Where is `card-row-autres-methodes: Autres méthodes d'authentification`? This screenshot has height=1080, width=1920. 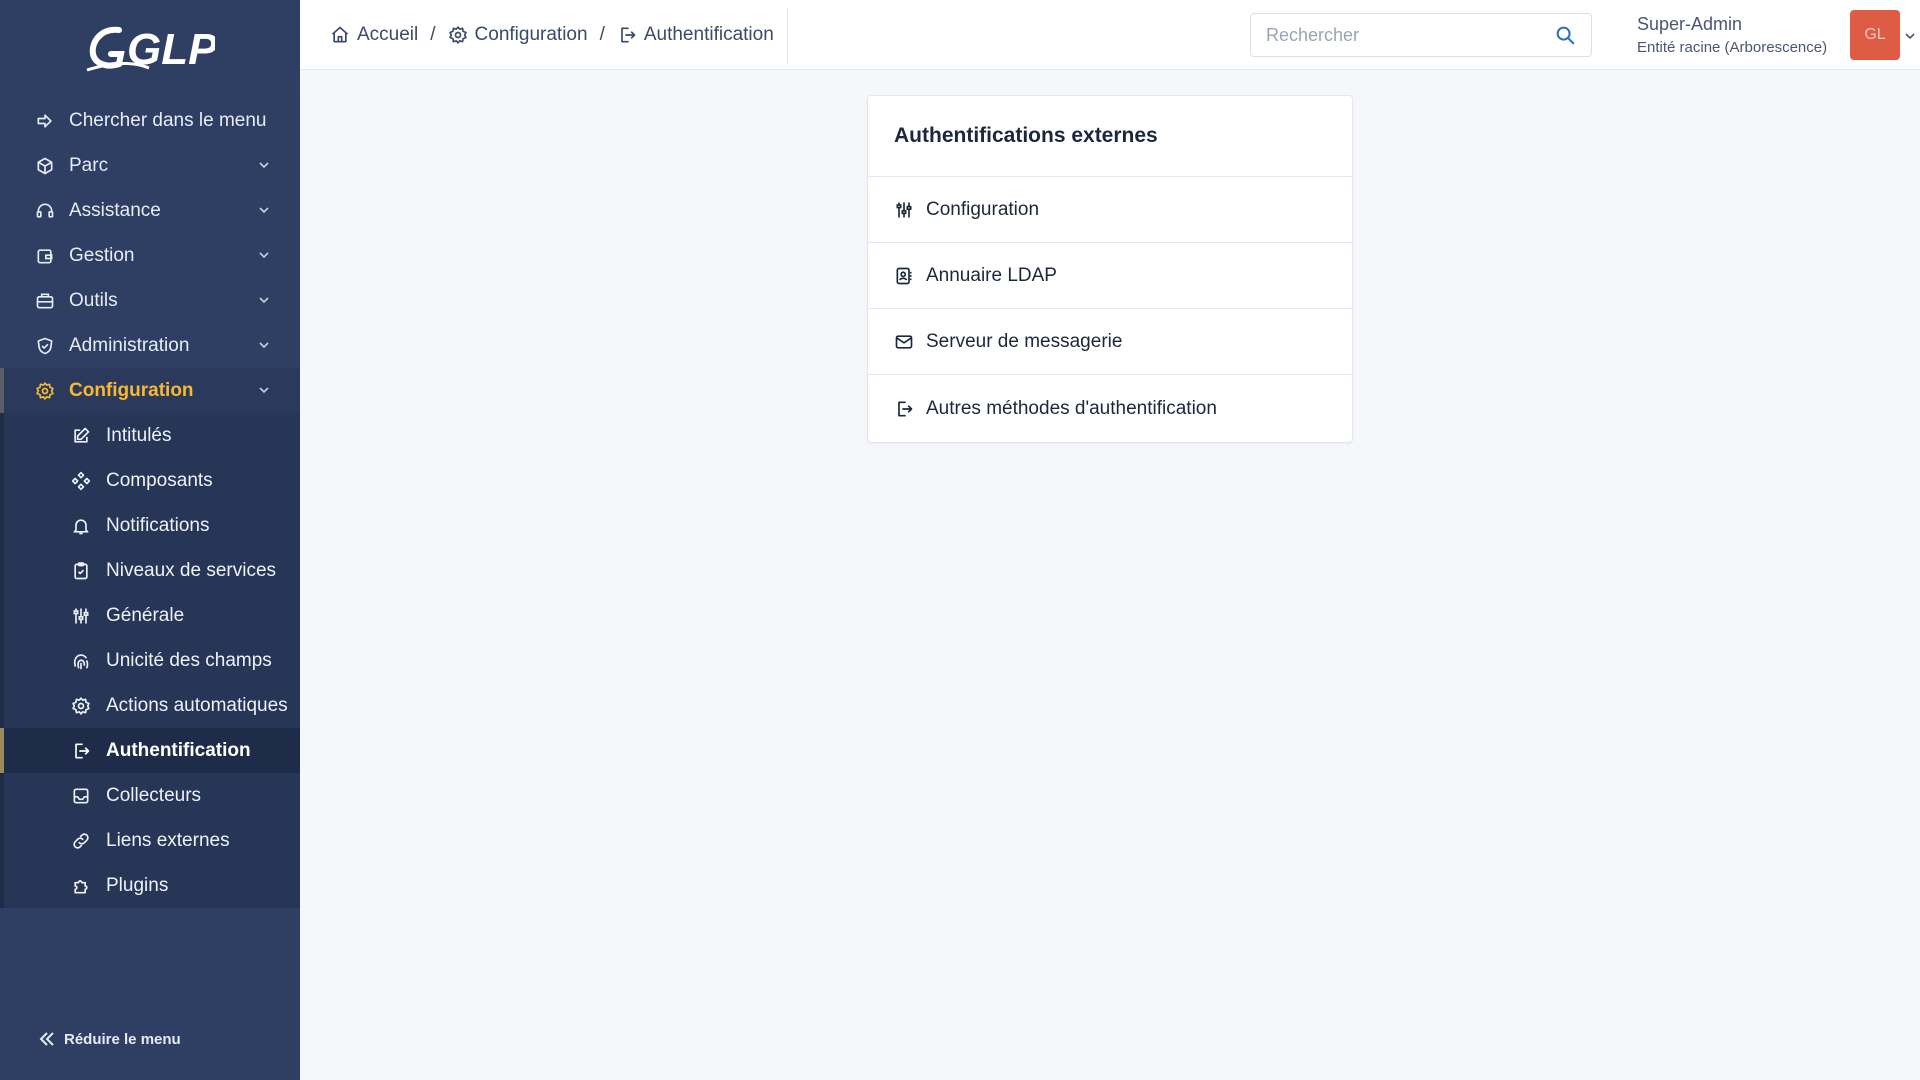 card-row-autres-methodes: Autres méthodes d'authentification is located at coordinates (1110, 408).